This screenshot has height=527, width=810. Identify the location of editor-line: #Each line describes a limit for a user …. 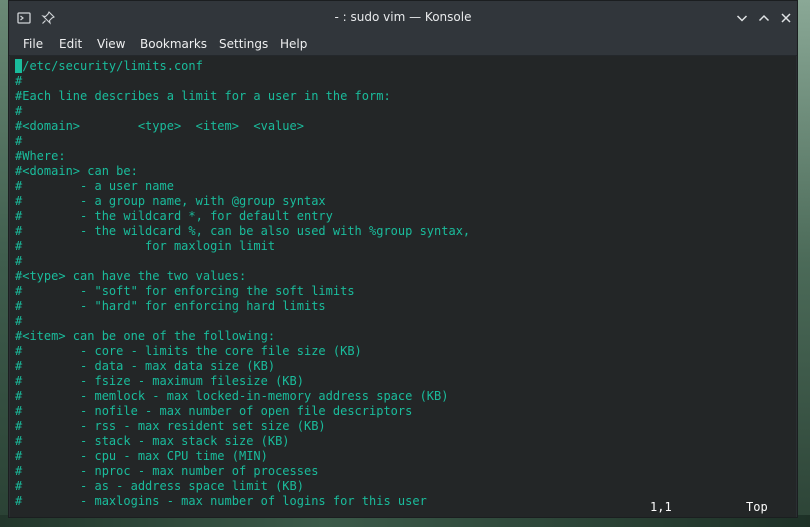
(203, 96).